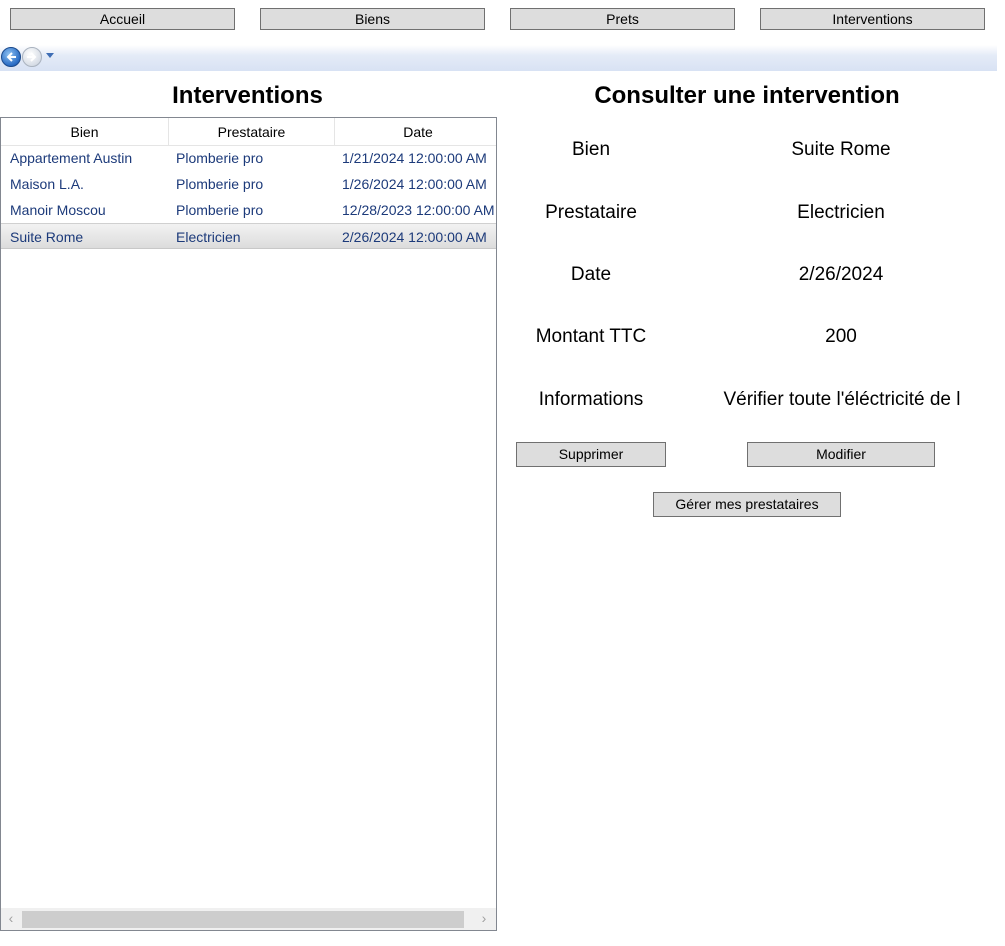 This screenshot has height=946, width=1005. Describe the element at coordinates (414, 158) in the screenshot. I see `cell-date: 1/21/2024 12:00:00 AM` at that location.